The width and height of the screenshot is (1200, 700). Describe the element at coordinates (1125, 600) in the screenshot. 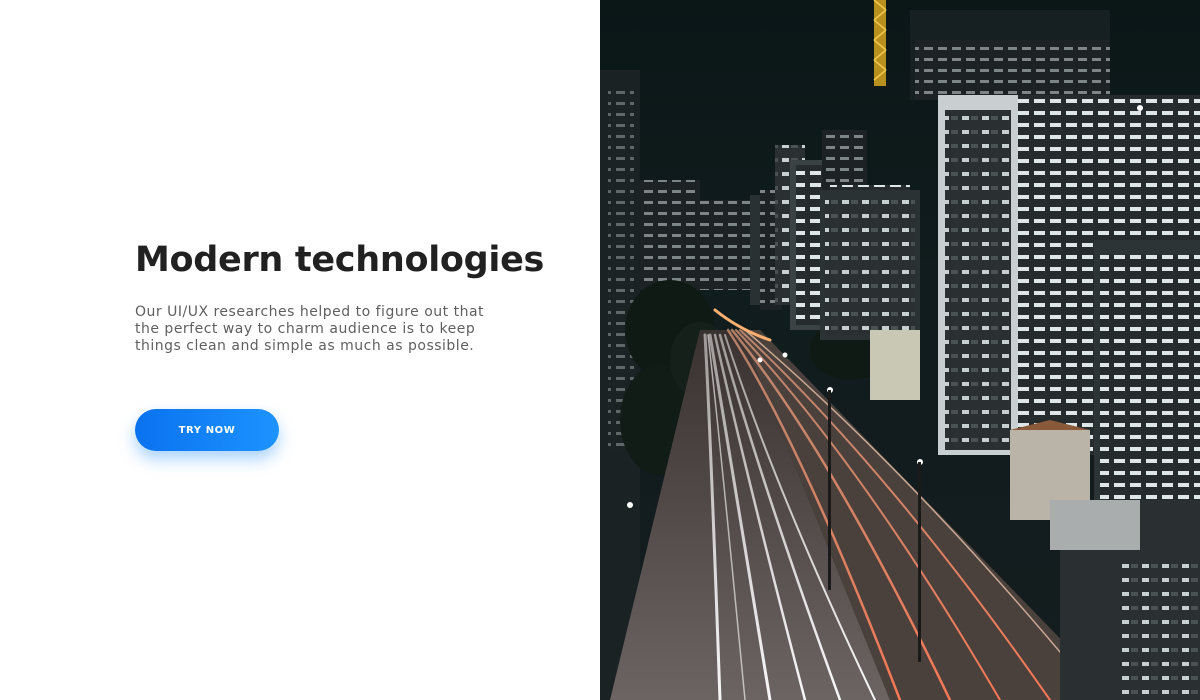

I see `lower-right-buildings` at that location.